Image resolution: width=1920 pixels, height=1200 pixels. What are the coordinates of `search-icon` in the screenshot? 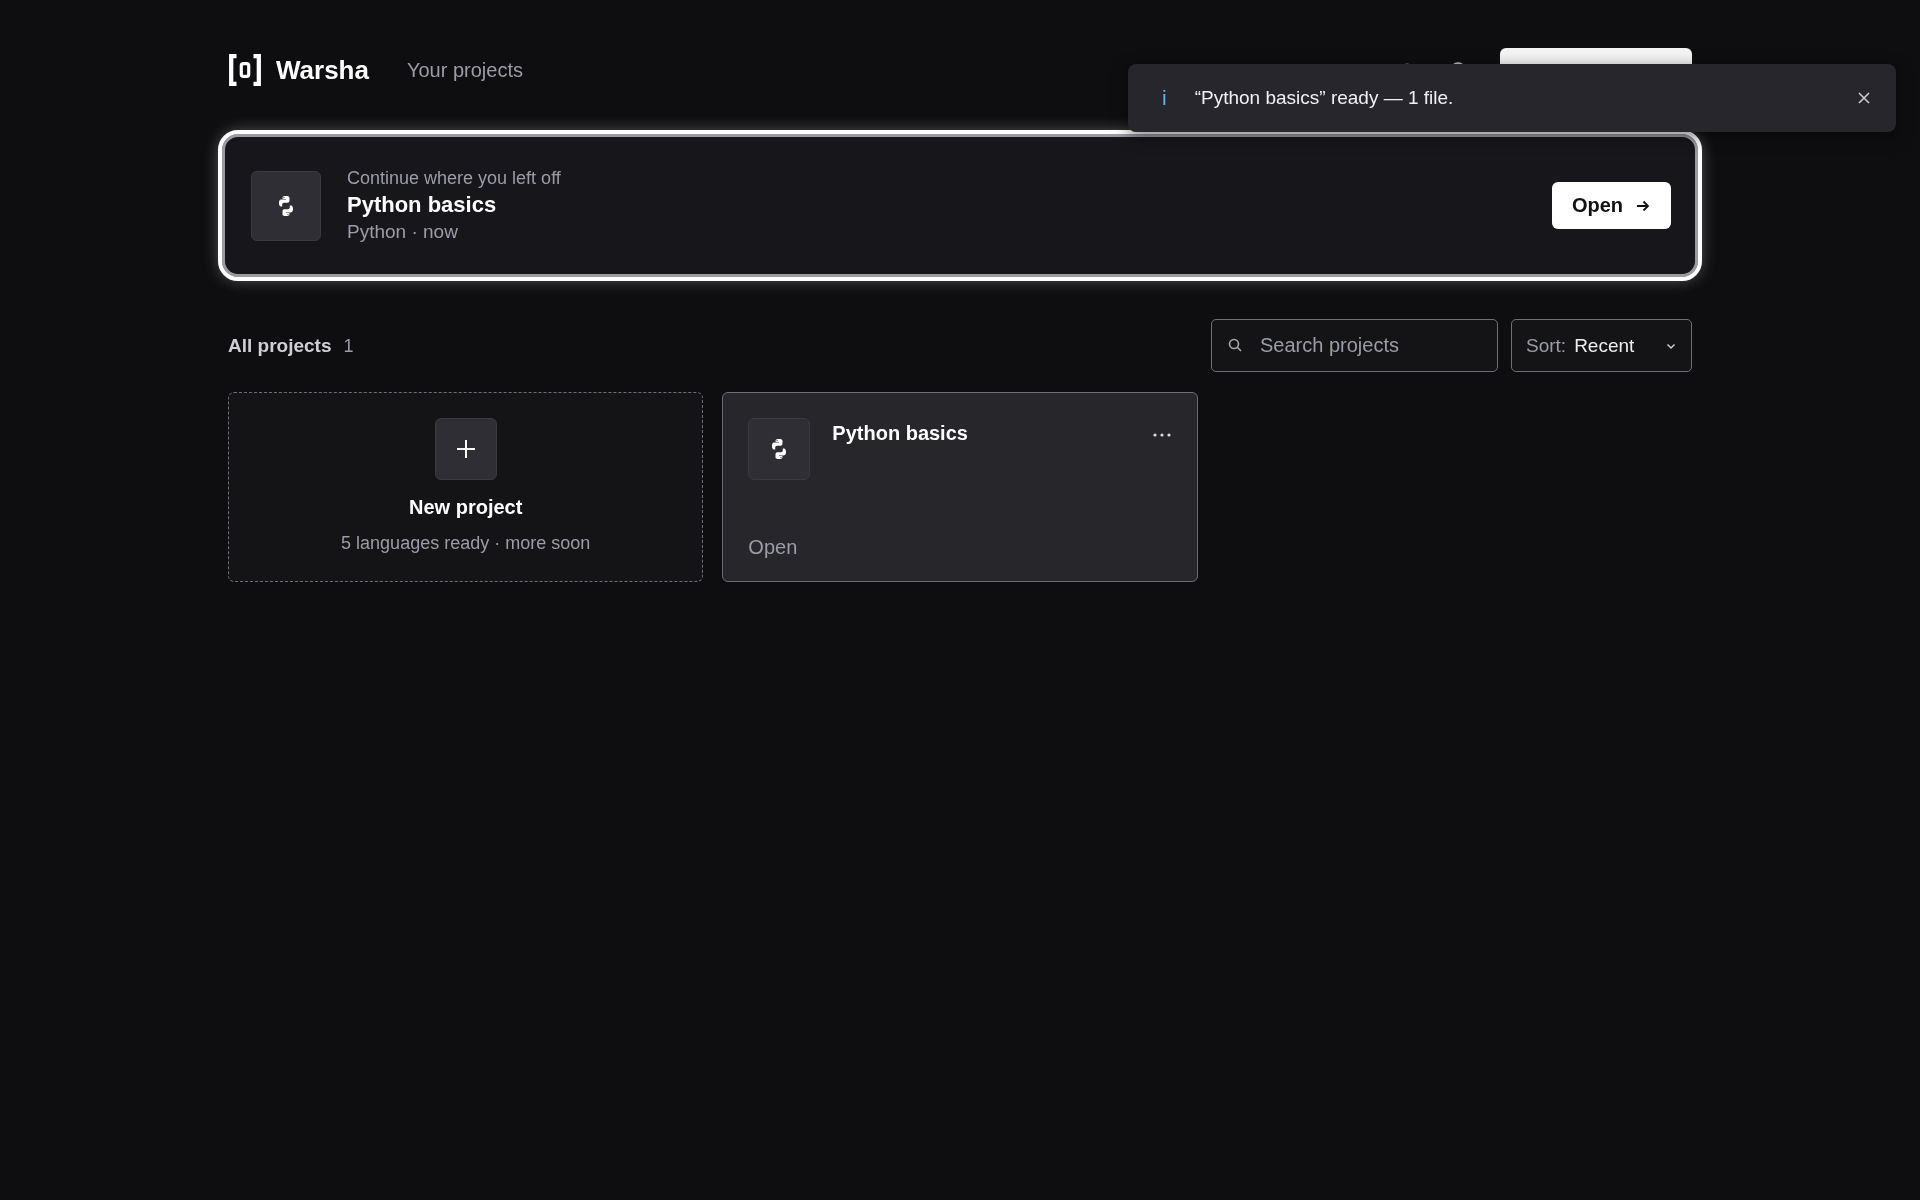 It's located at (1235, 345).